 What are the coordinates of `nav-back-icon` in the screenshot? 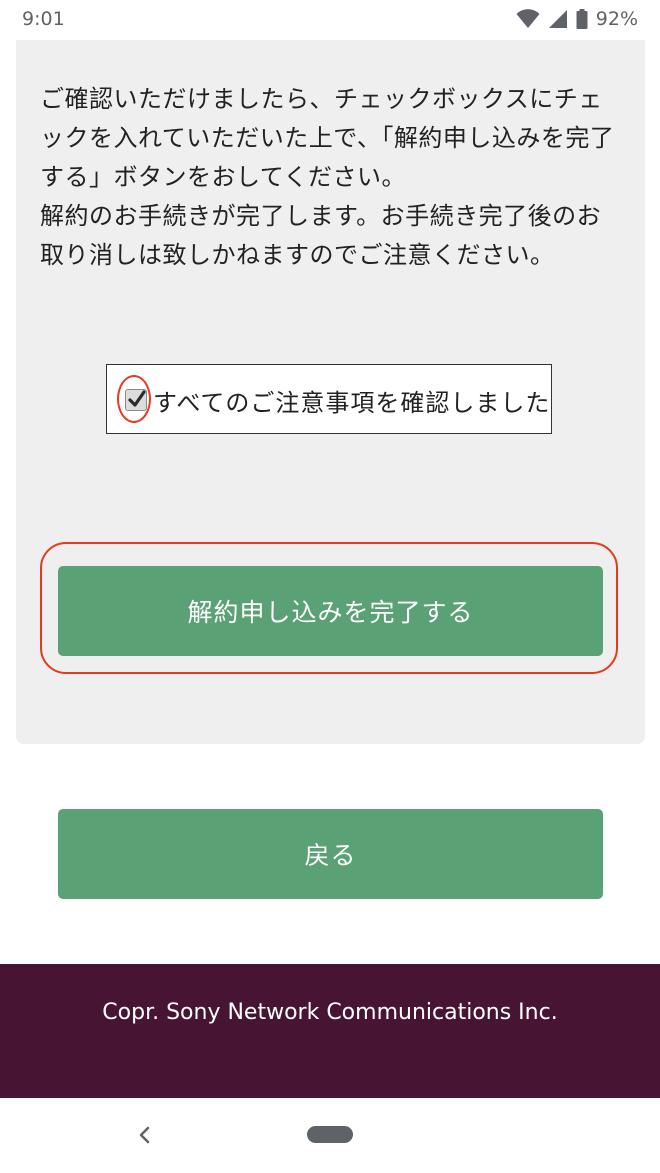 It's located at (144, 1135).